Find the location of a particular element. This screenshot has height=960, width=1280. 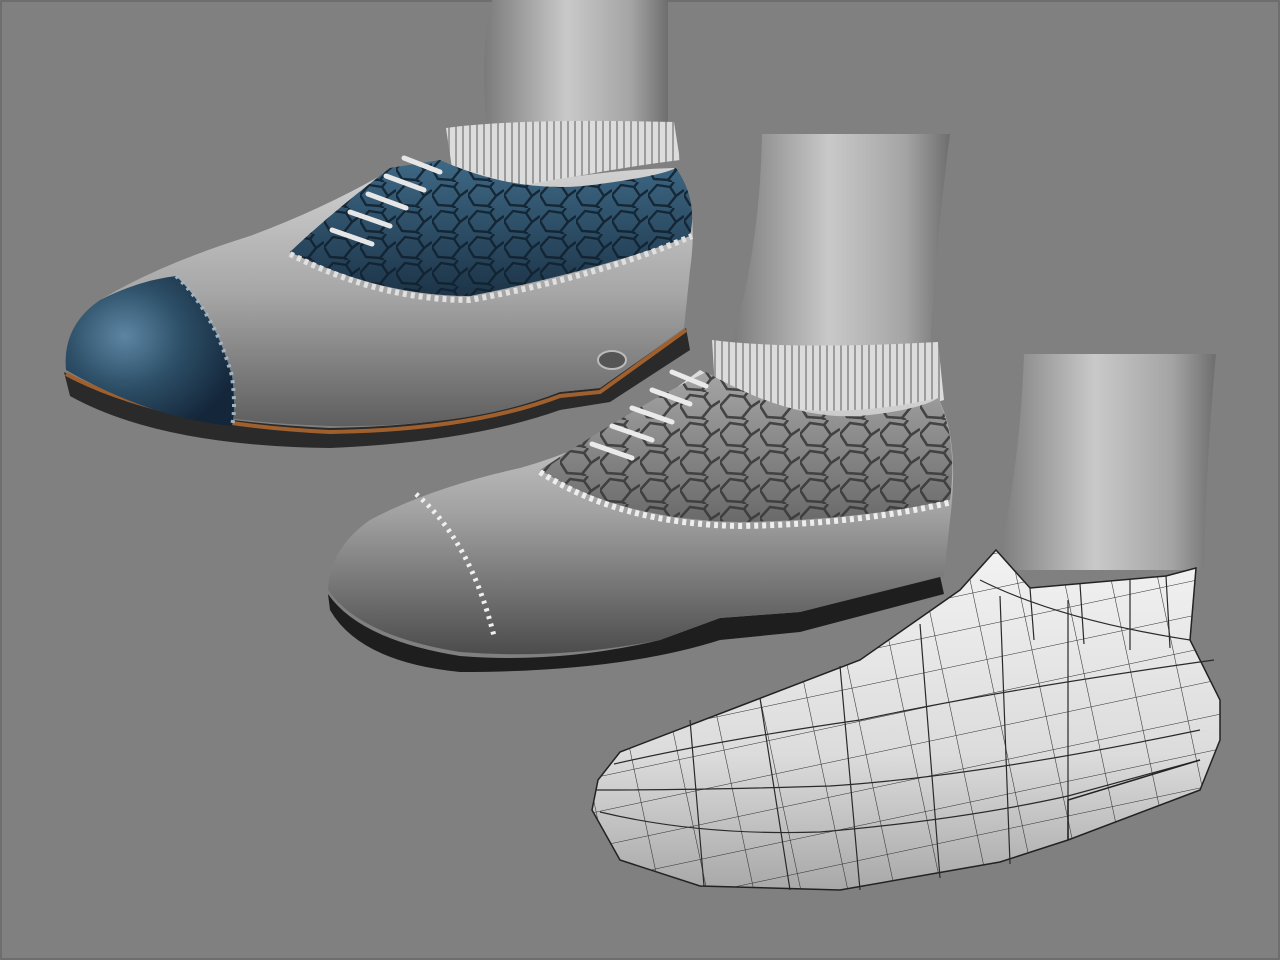

shoe3-leg is located at coordinates (1106, 462).